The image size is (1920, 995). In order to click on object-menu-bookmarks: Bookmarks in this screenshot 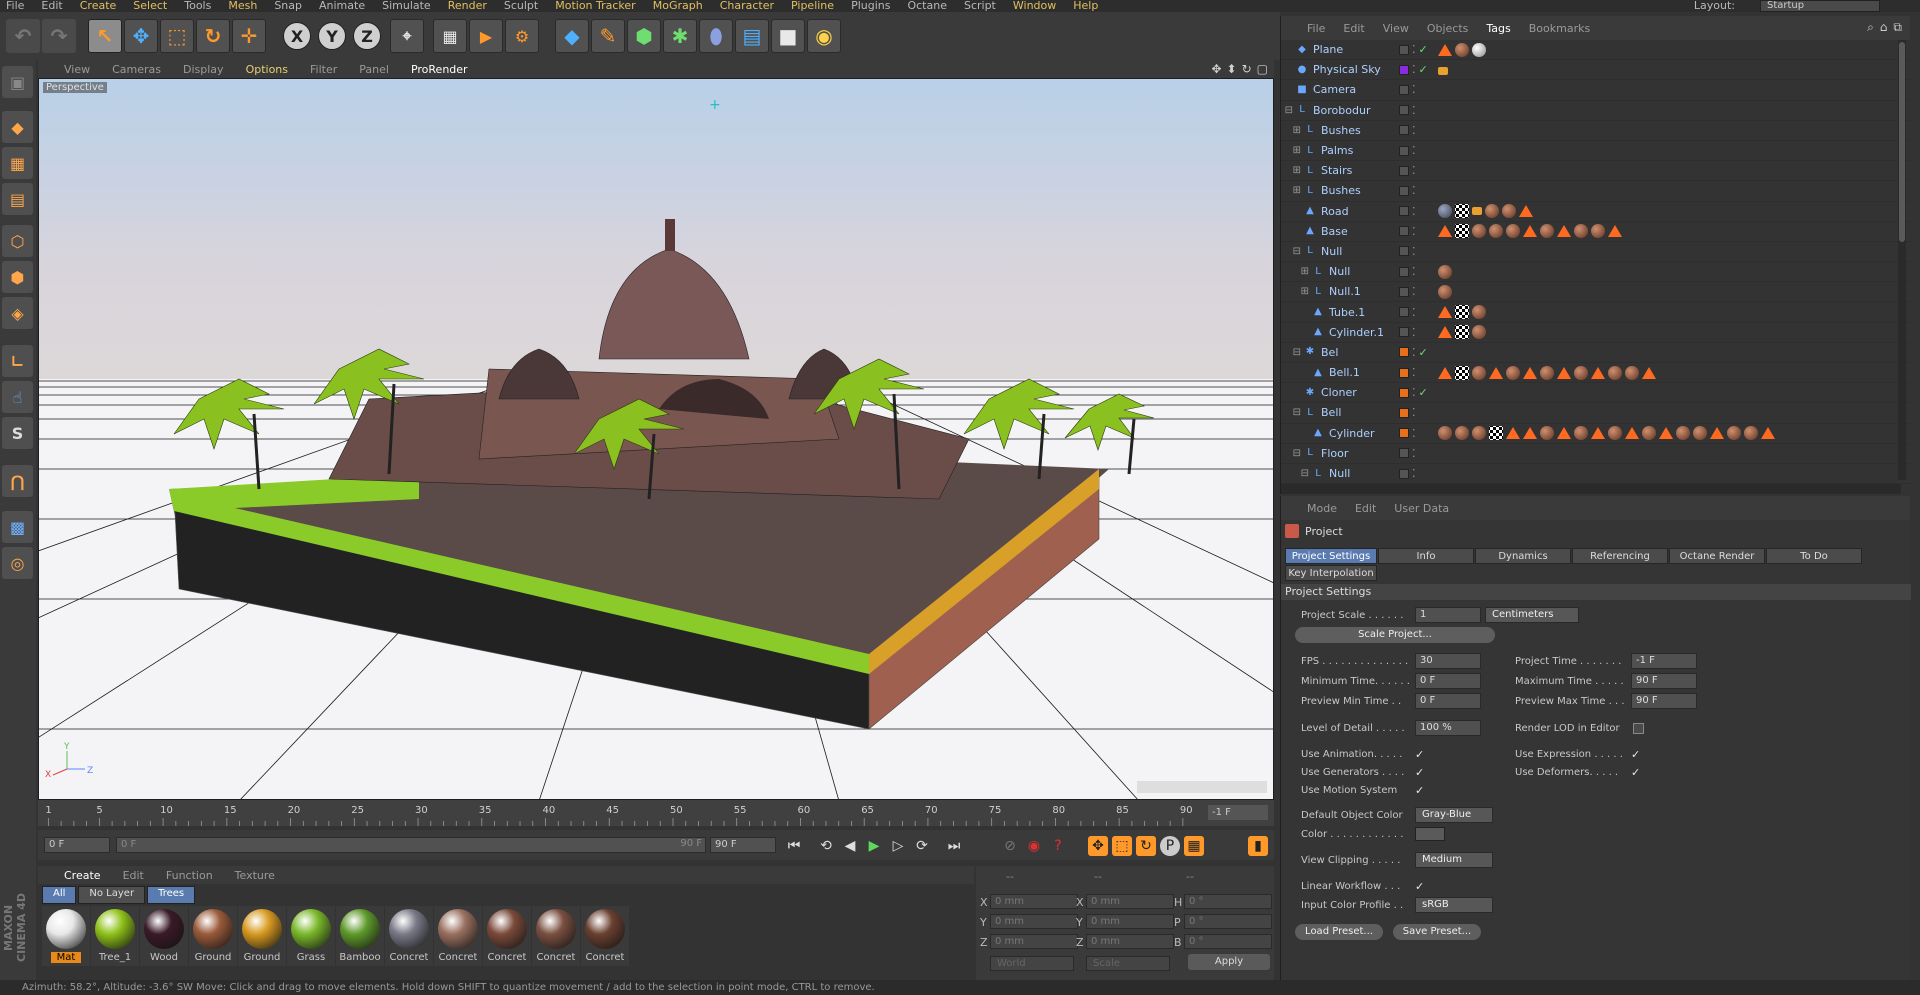, I will do `click(1559, 28)`.